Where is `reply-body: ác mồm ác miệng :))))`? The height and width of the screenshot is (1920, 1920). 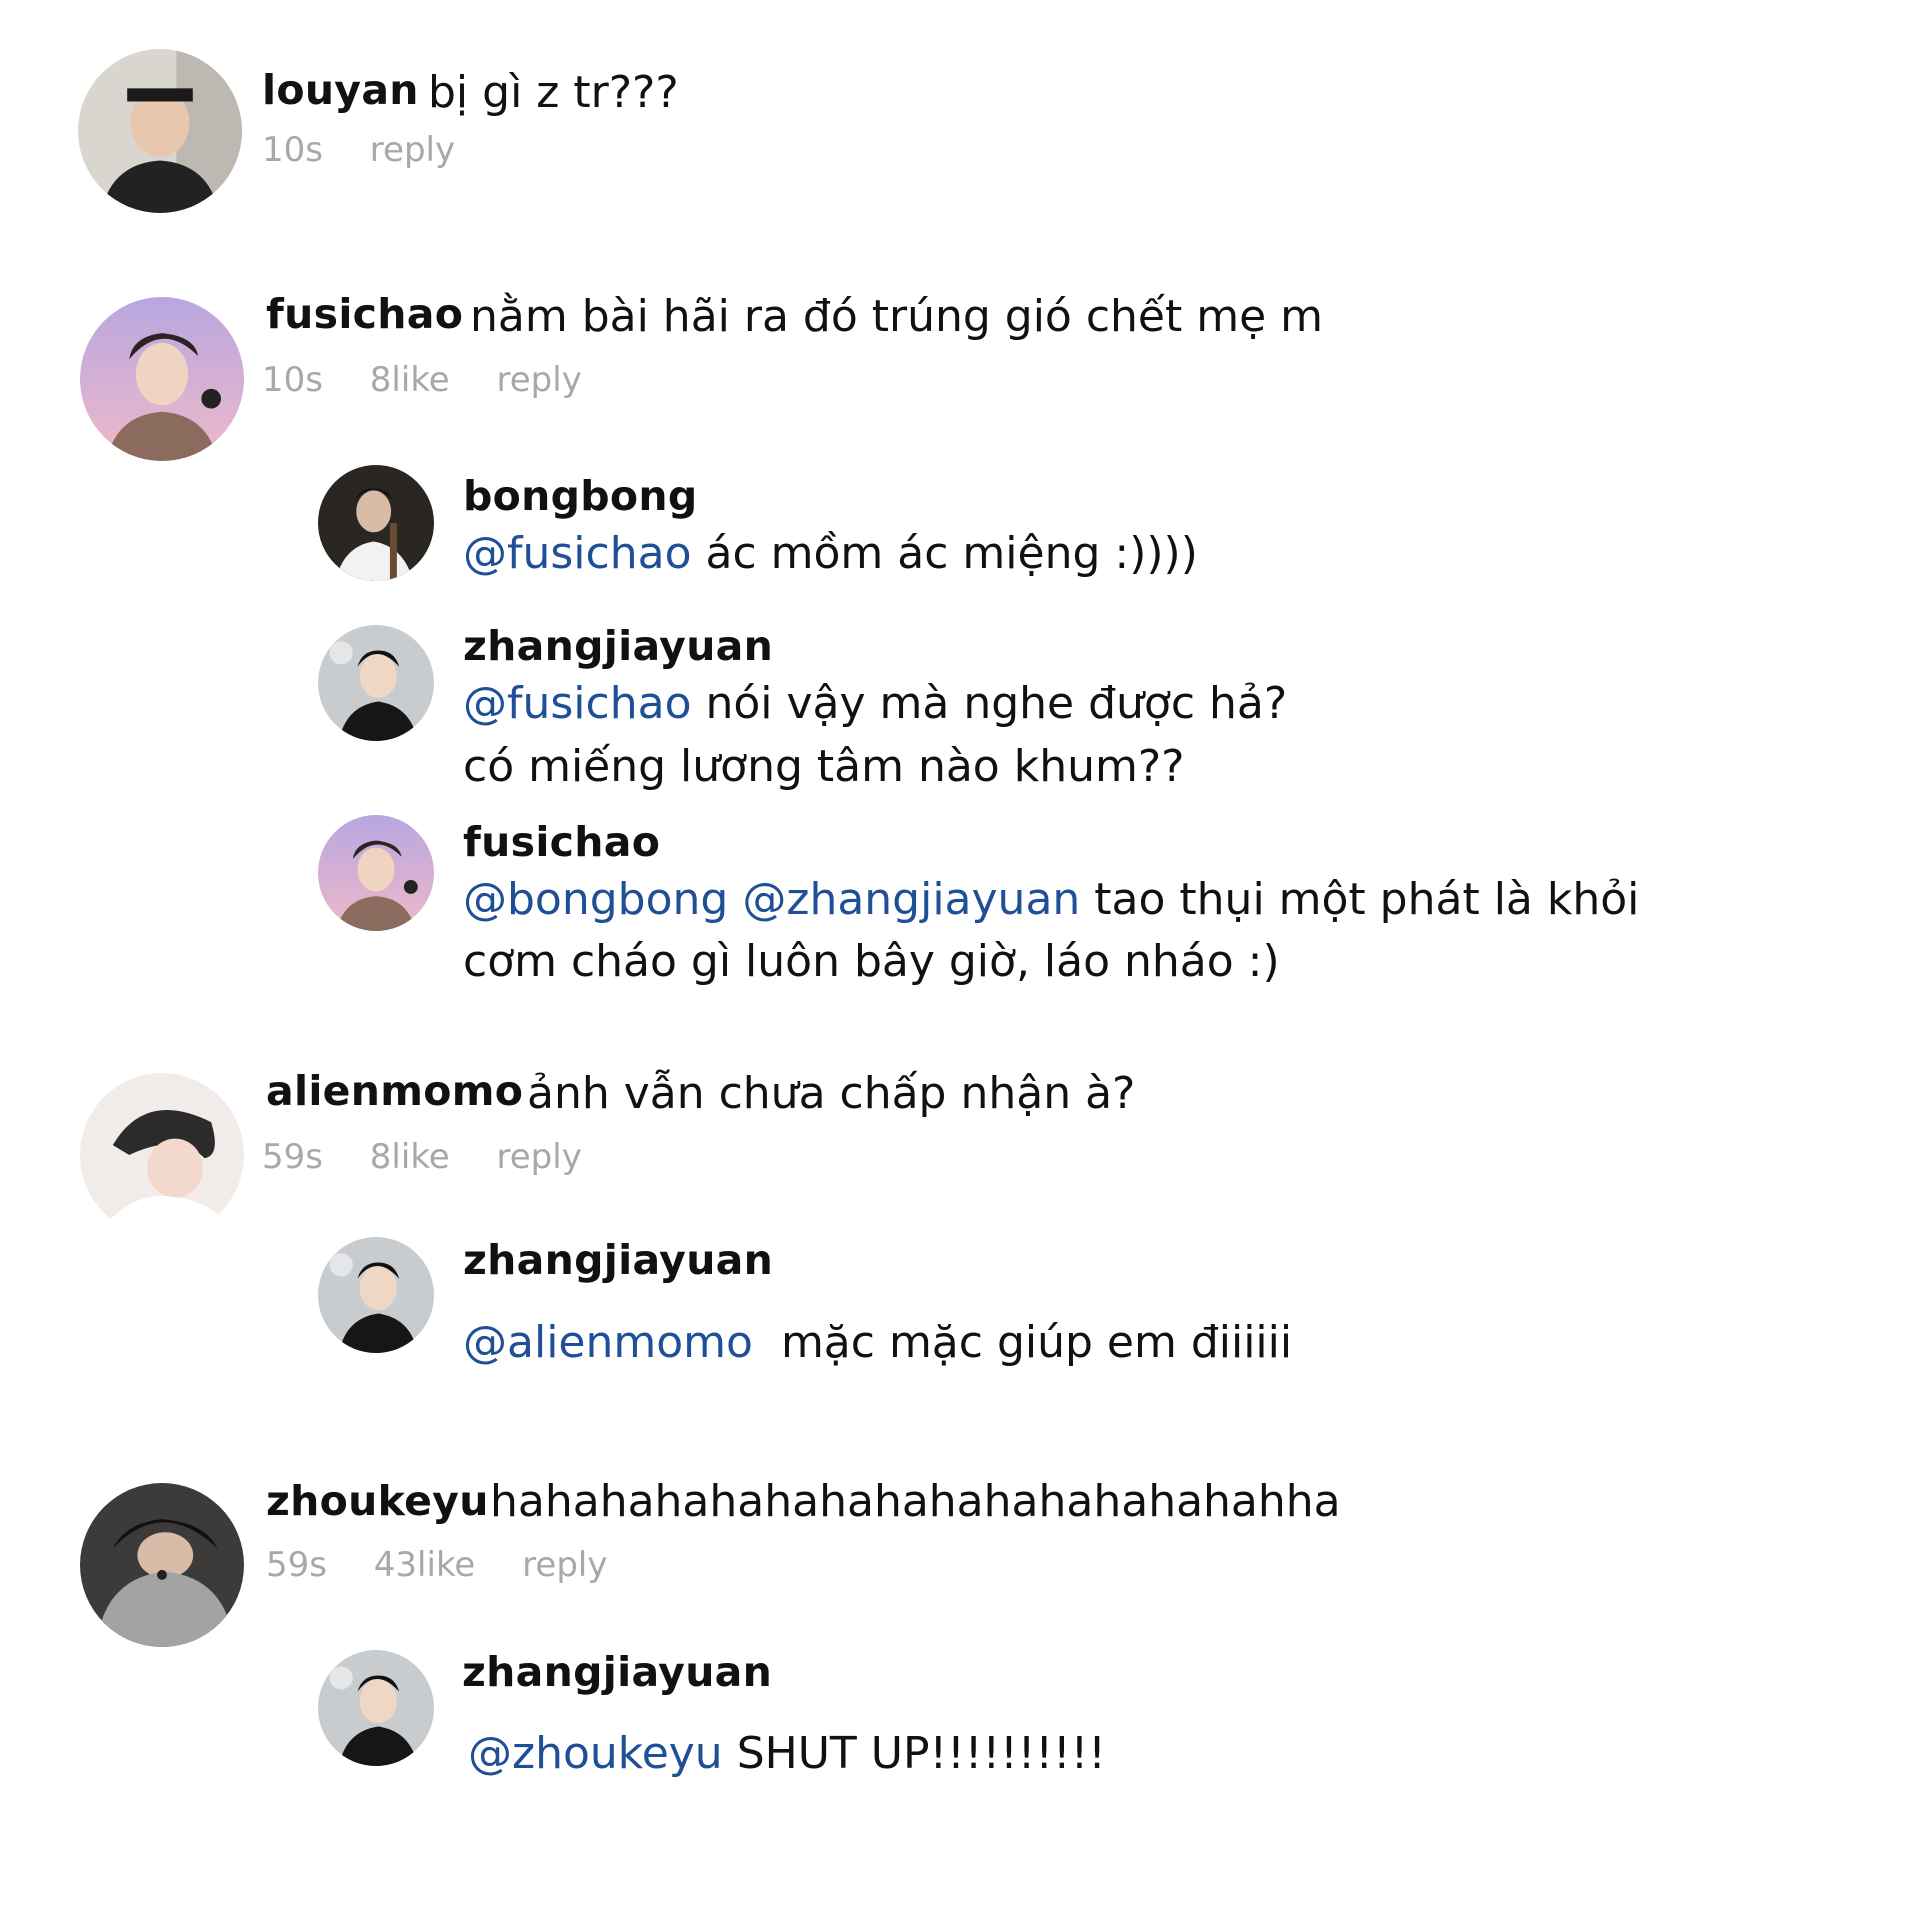
reply-body: ác mồm ác miệng :)))) is located at coordinates (951, 553).